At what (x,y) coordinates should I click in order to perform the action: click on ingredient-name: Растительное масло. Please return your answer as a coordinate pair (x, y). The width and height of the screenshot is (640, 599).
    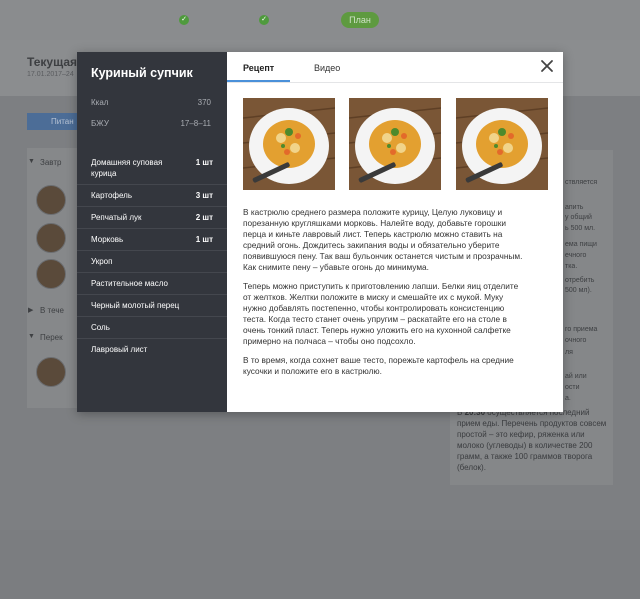
    Looking at the image, I should click on (129, 283).